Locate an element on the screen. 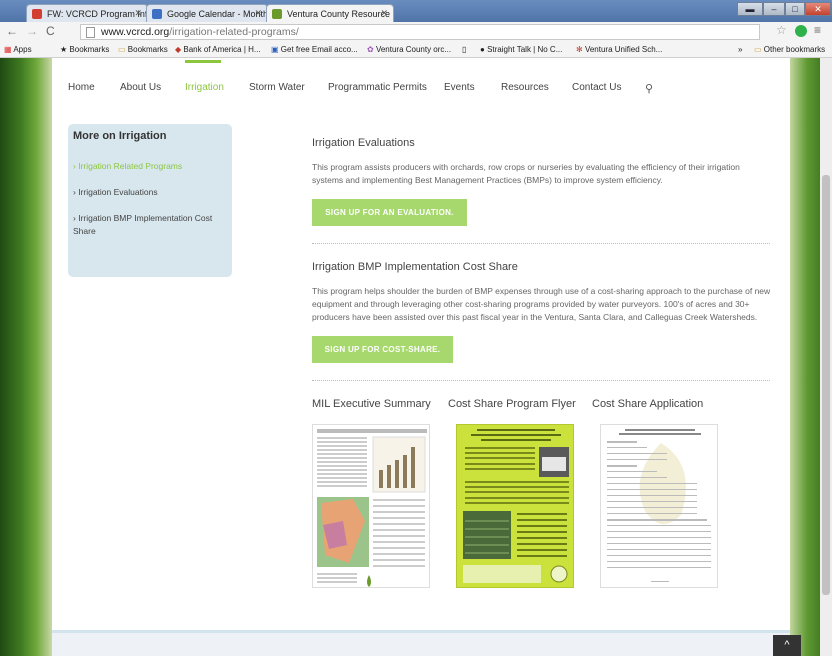 The width and height of the screenshot is (832, 656). star-icon: ★ is located at coordinates (65, 49).